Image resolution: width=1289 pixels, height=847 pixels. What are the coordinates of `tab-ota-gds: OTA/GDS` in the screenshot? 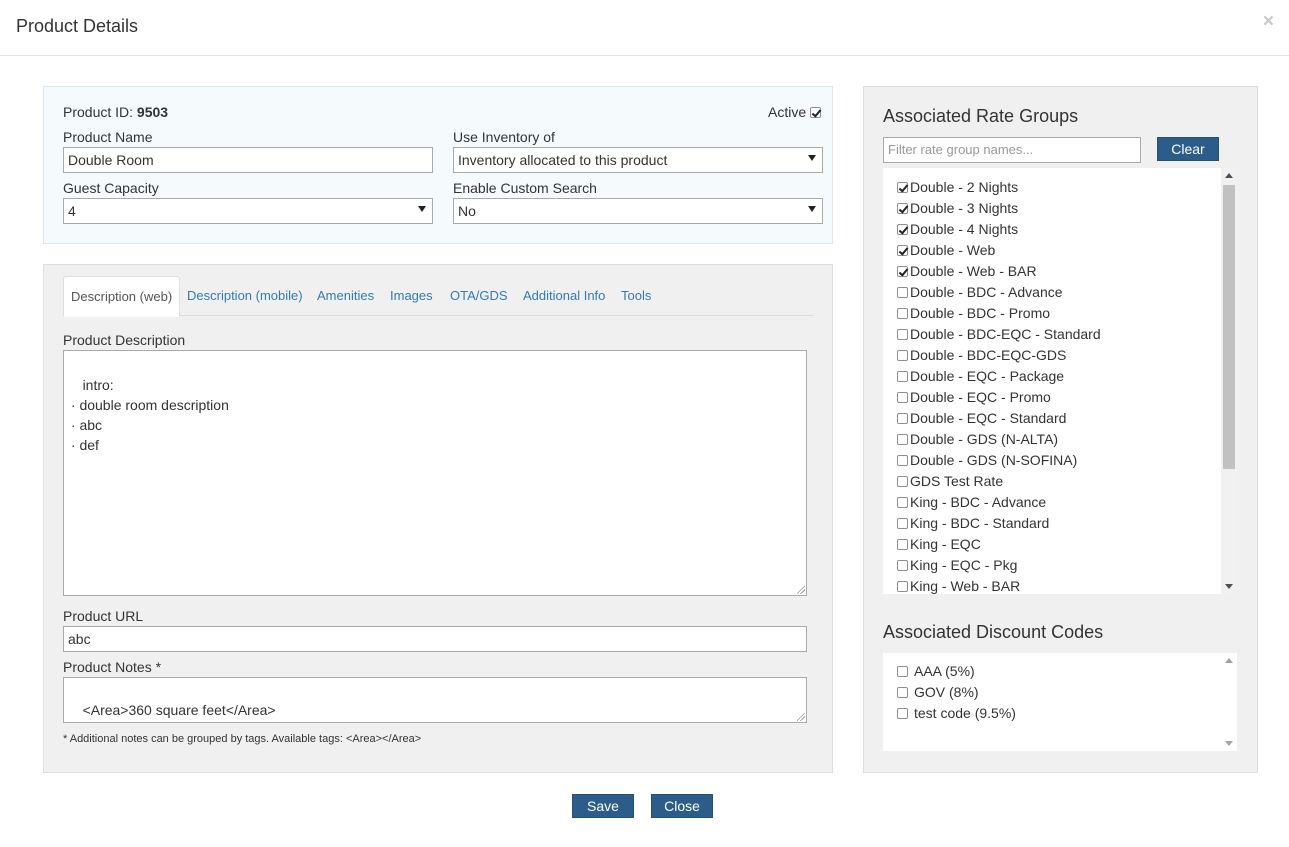 It's located at (479, 296).